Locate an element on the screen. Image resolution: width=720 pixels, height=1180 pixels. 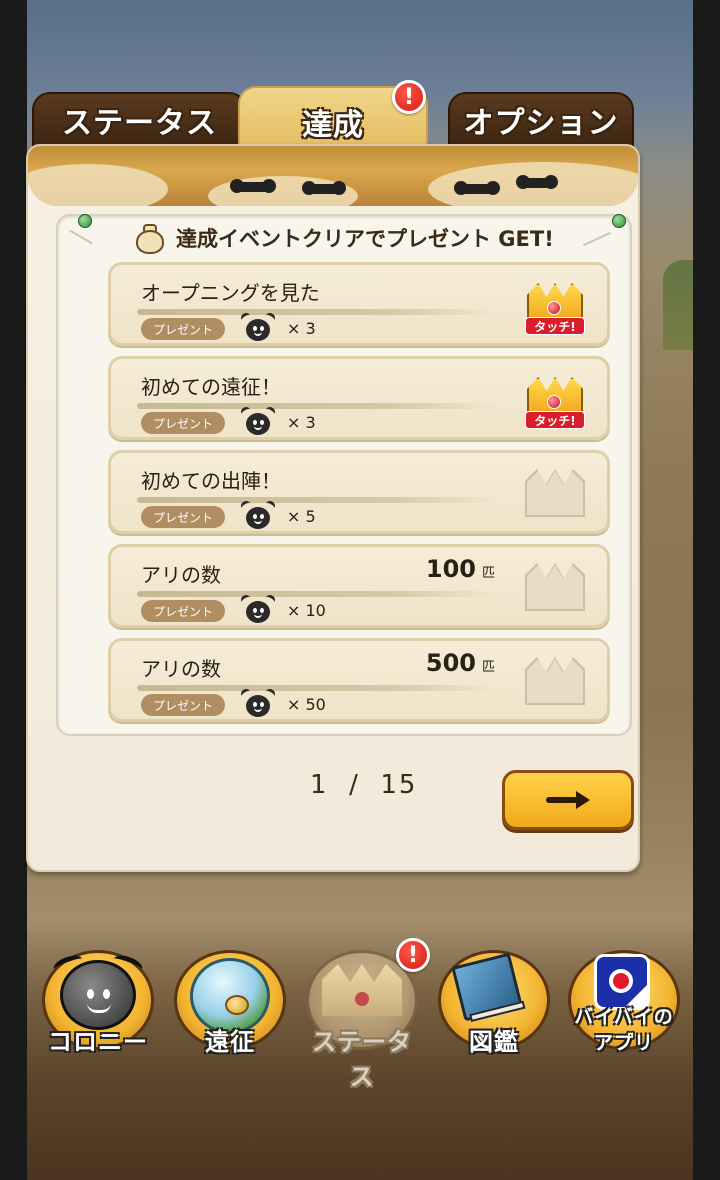
reward-quantity: × 5 is located at coordinates (301, 516).